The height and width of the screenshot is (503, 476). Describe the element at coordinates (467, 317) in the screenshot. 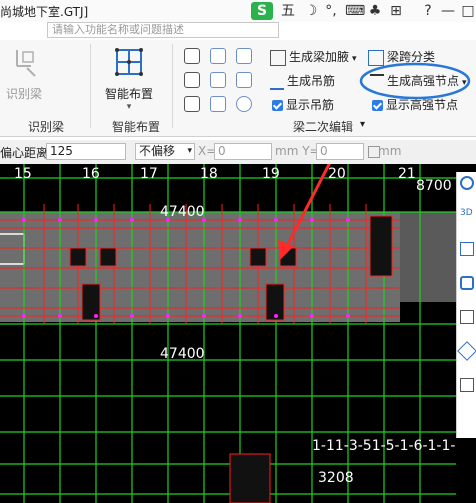

I see `display-settings-icon` at that location.